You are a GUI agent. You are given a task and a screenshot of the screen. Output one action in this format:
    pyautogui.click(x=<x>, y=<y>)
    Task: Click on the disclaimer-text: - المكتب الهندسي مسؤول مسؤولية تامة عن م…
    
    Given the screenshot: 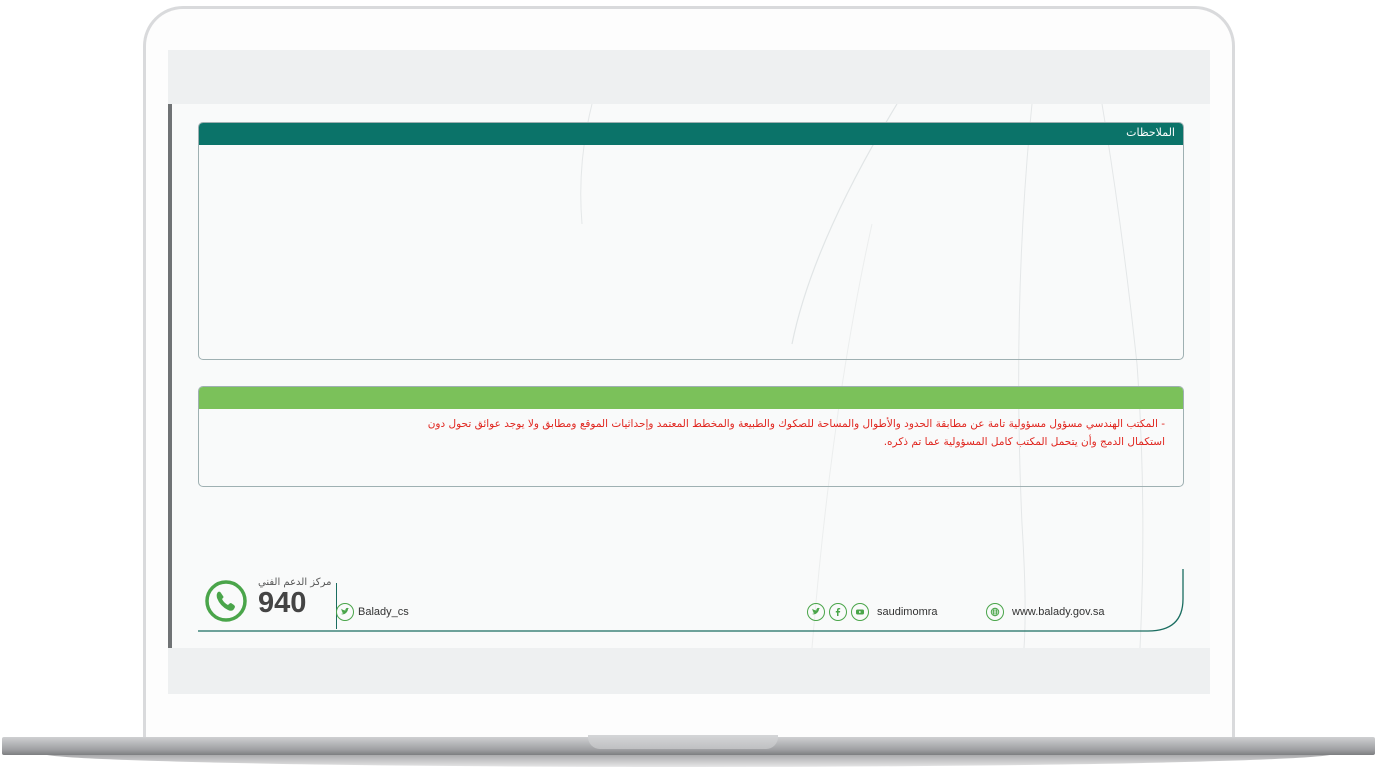 What is the action you would take?
    pyautogui.click(x=691, y=430)
    